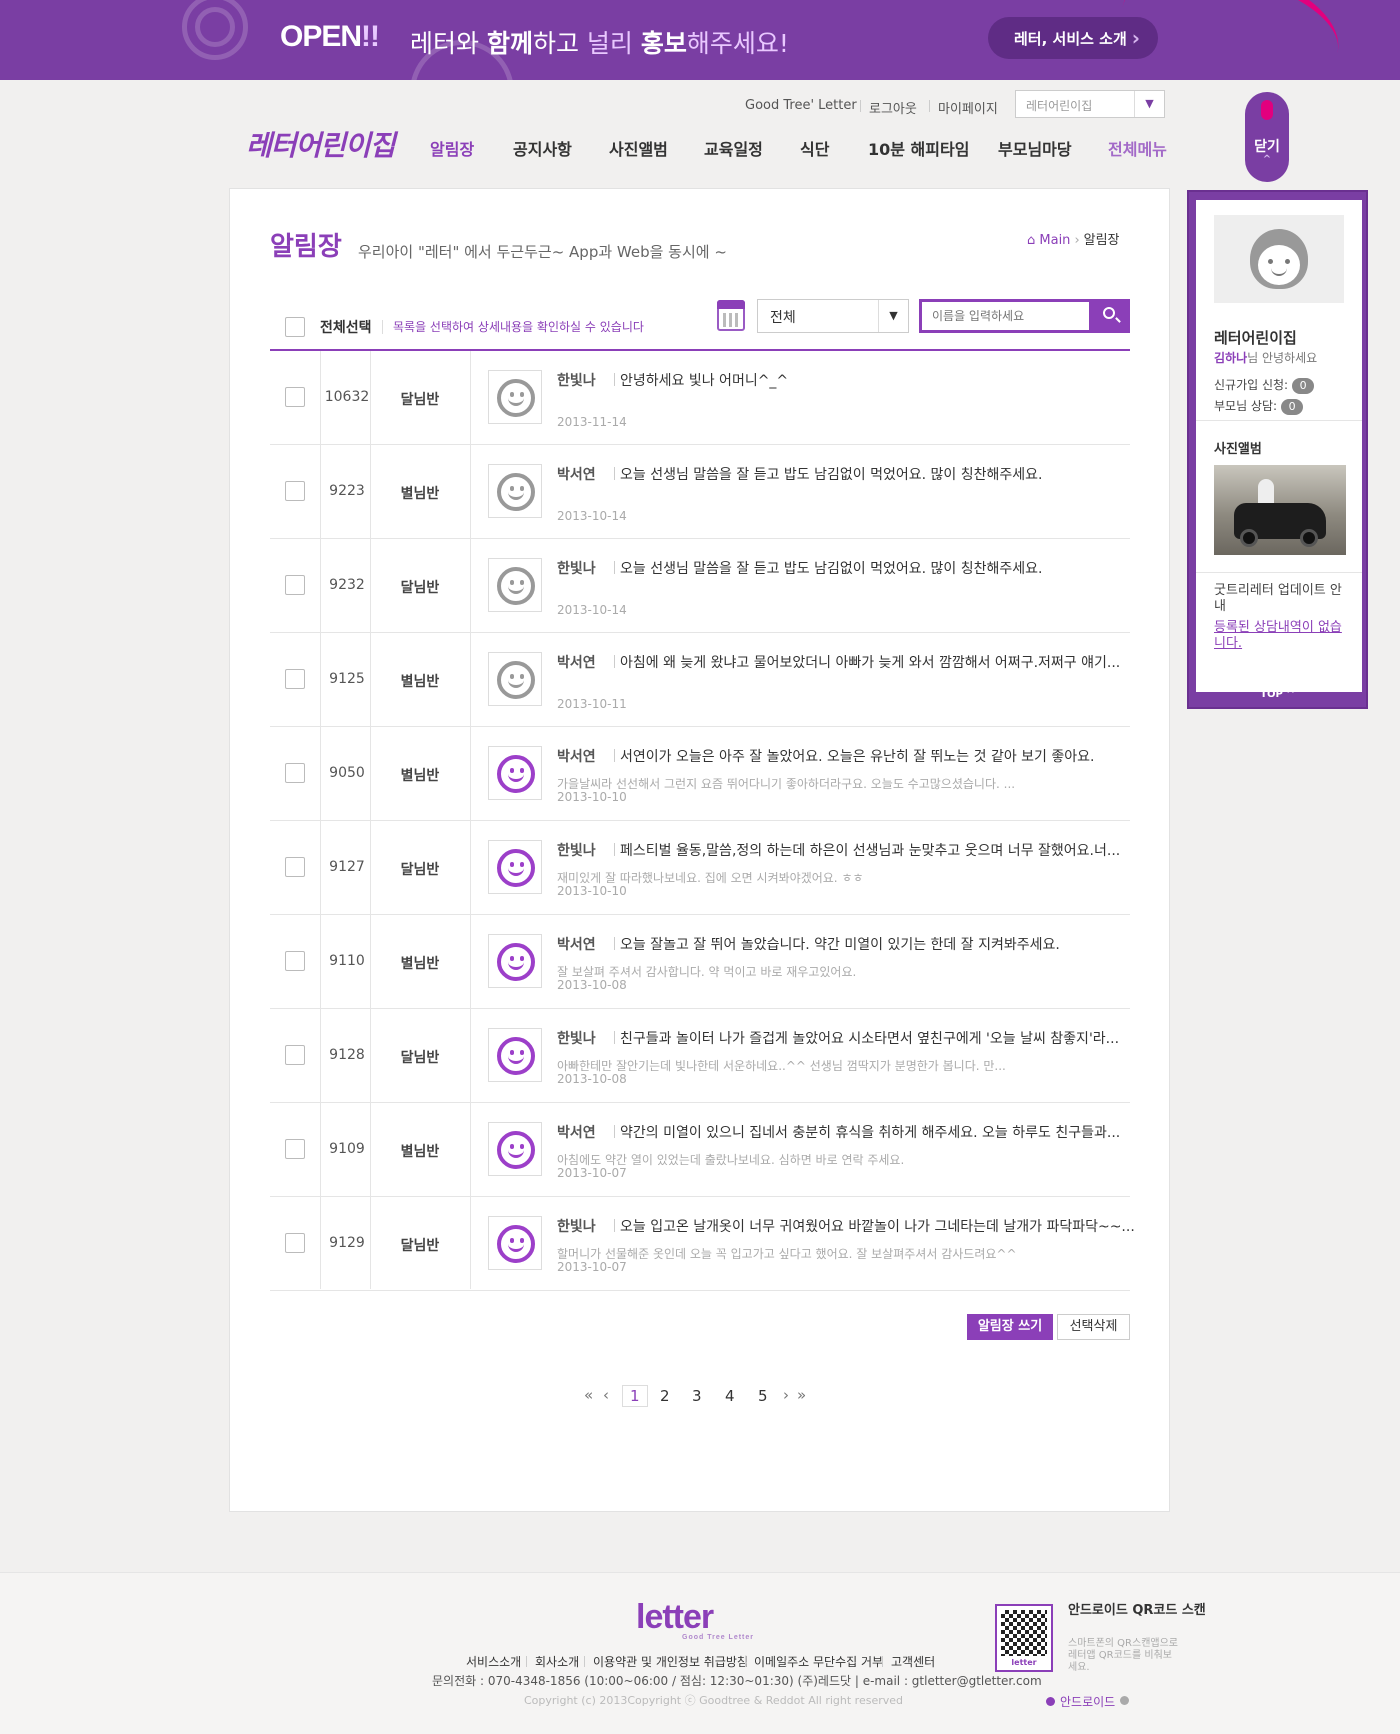 This screenshot has height=1734, width=1400. What do you see at coordinates (1035, 148) in the screenshot?
I see `nav-parents: 부모님마당` at bounding box center [1035, 148].